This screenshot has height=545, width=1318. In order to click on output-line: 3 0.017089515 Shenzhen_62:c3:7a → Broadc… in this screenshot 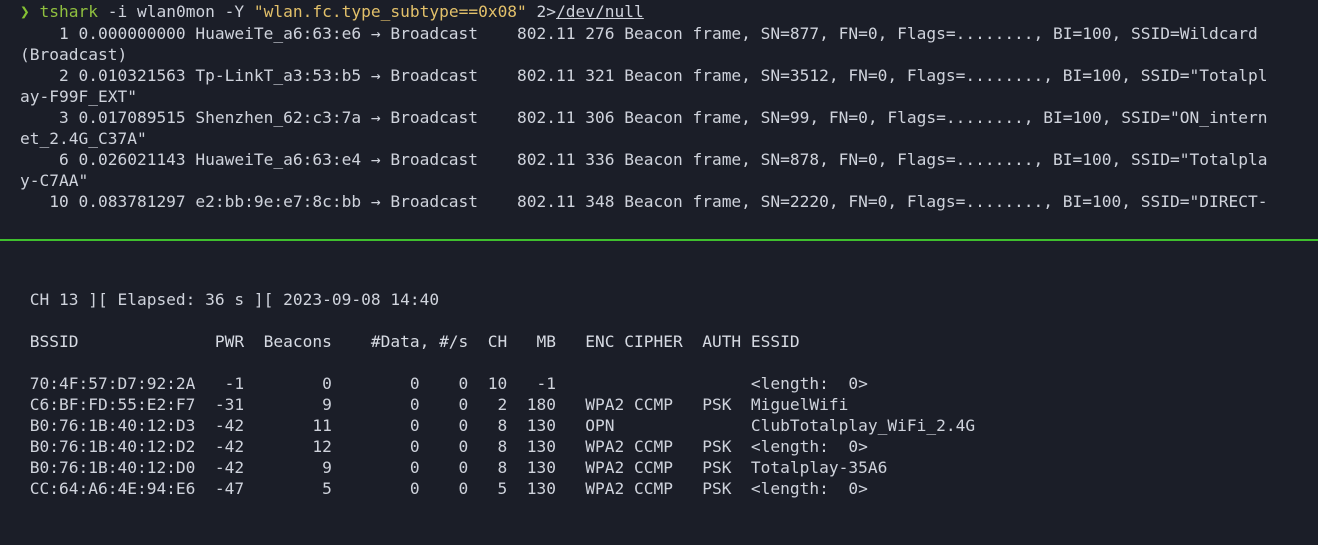, I will do `click(644, 117)`.